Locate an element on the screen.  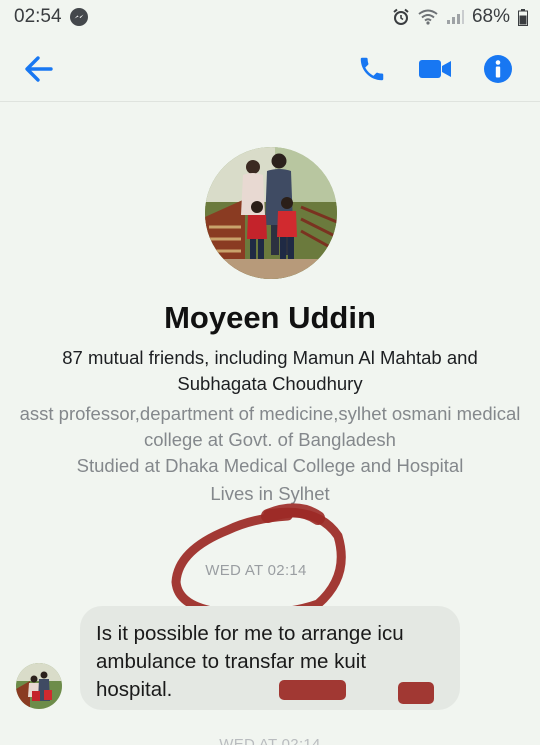
info-icon is located at coordinates (498, 69).